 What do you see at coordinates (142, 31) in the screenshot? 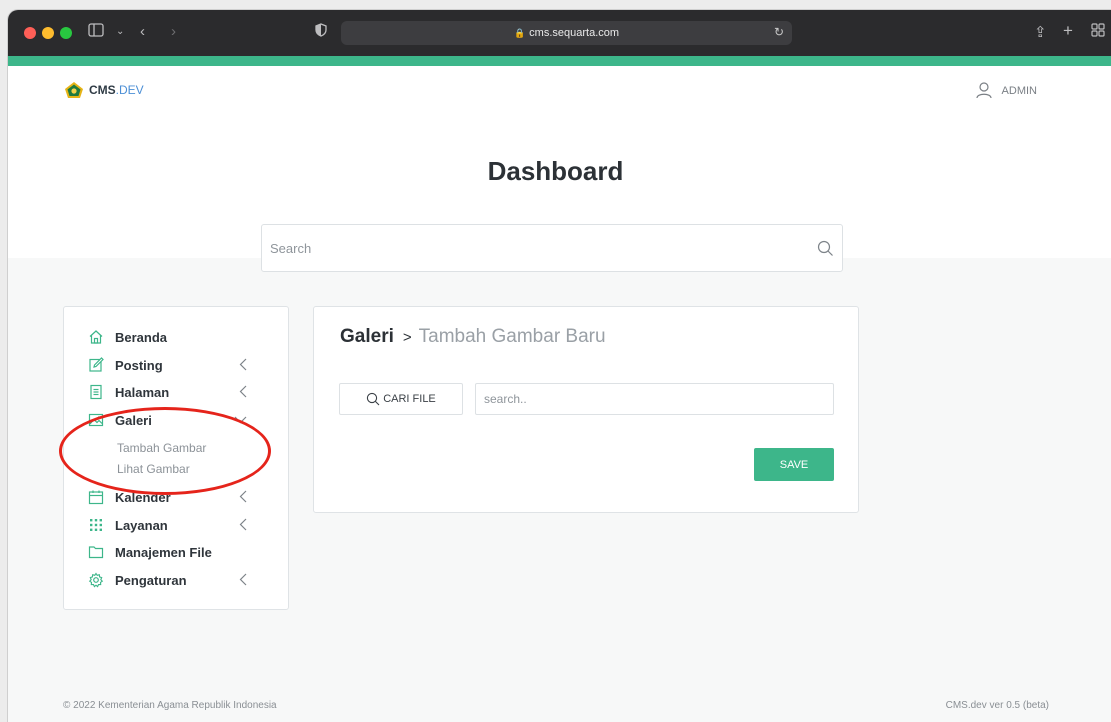
I see `back-icon: ‹` at bounding box center [142, 31].